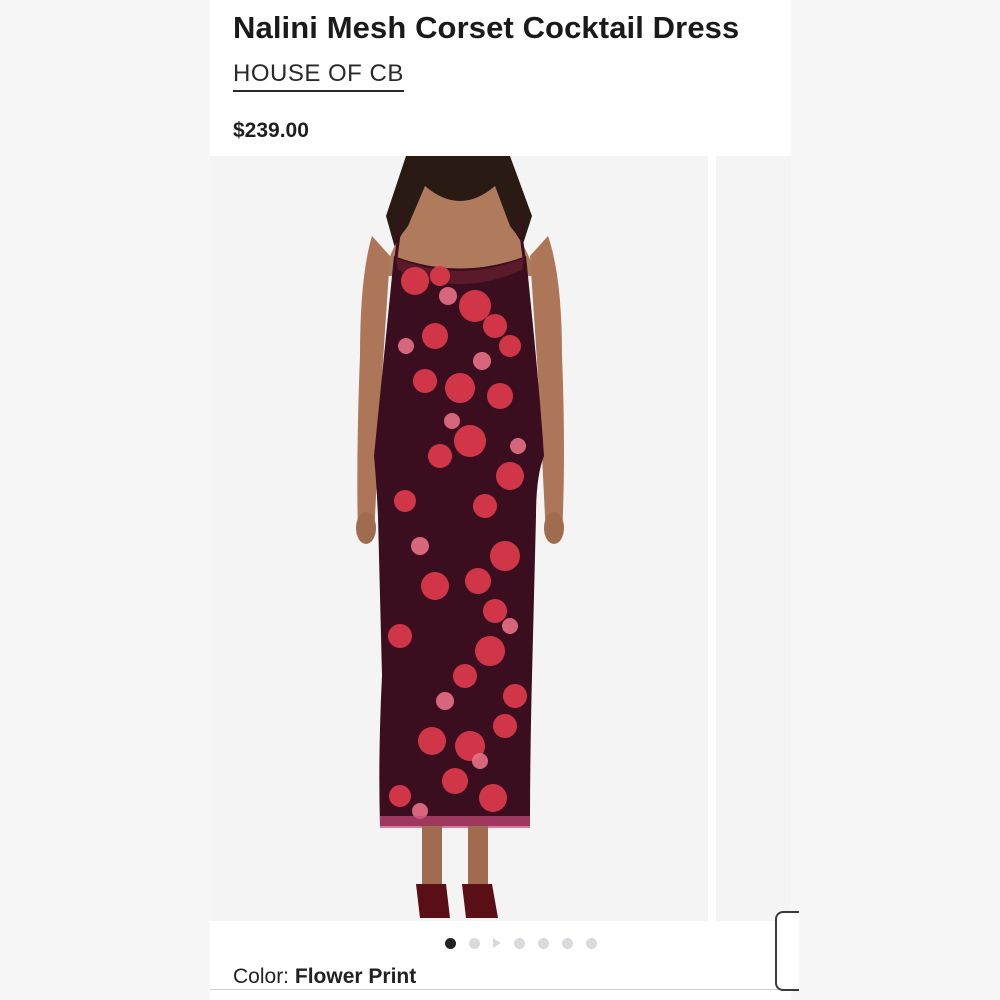 Image resolution: width=1000 pixels, height=1000 pixels. What do you see at coordinates (486, 27) in the screenshot?
I see `product-title: Nalini Mesh Corset Cocktail Dress` at bounding box center [486, 27].